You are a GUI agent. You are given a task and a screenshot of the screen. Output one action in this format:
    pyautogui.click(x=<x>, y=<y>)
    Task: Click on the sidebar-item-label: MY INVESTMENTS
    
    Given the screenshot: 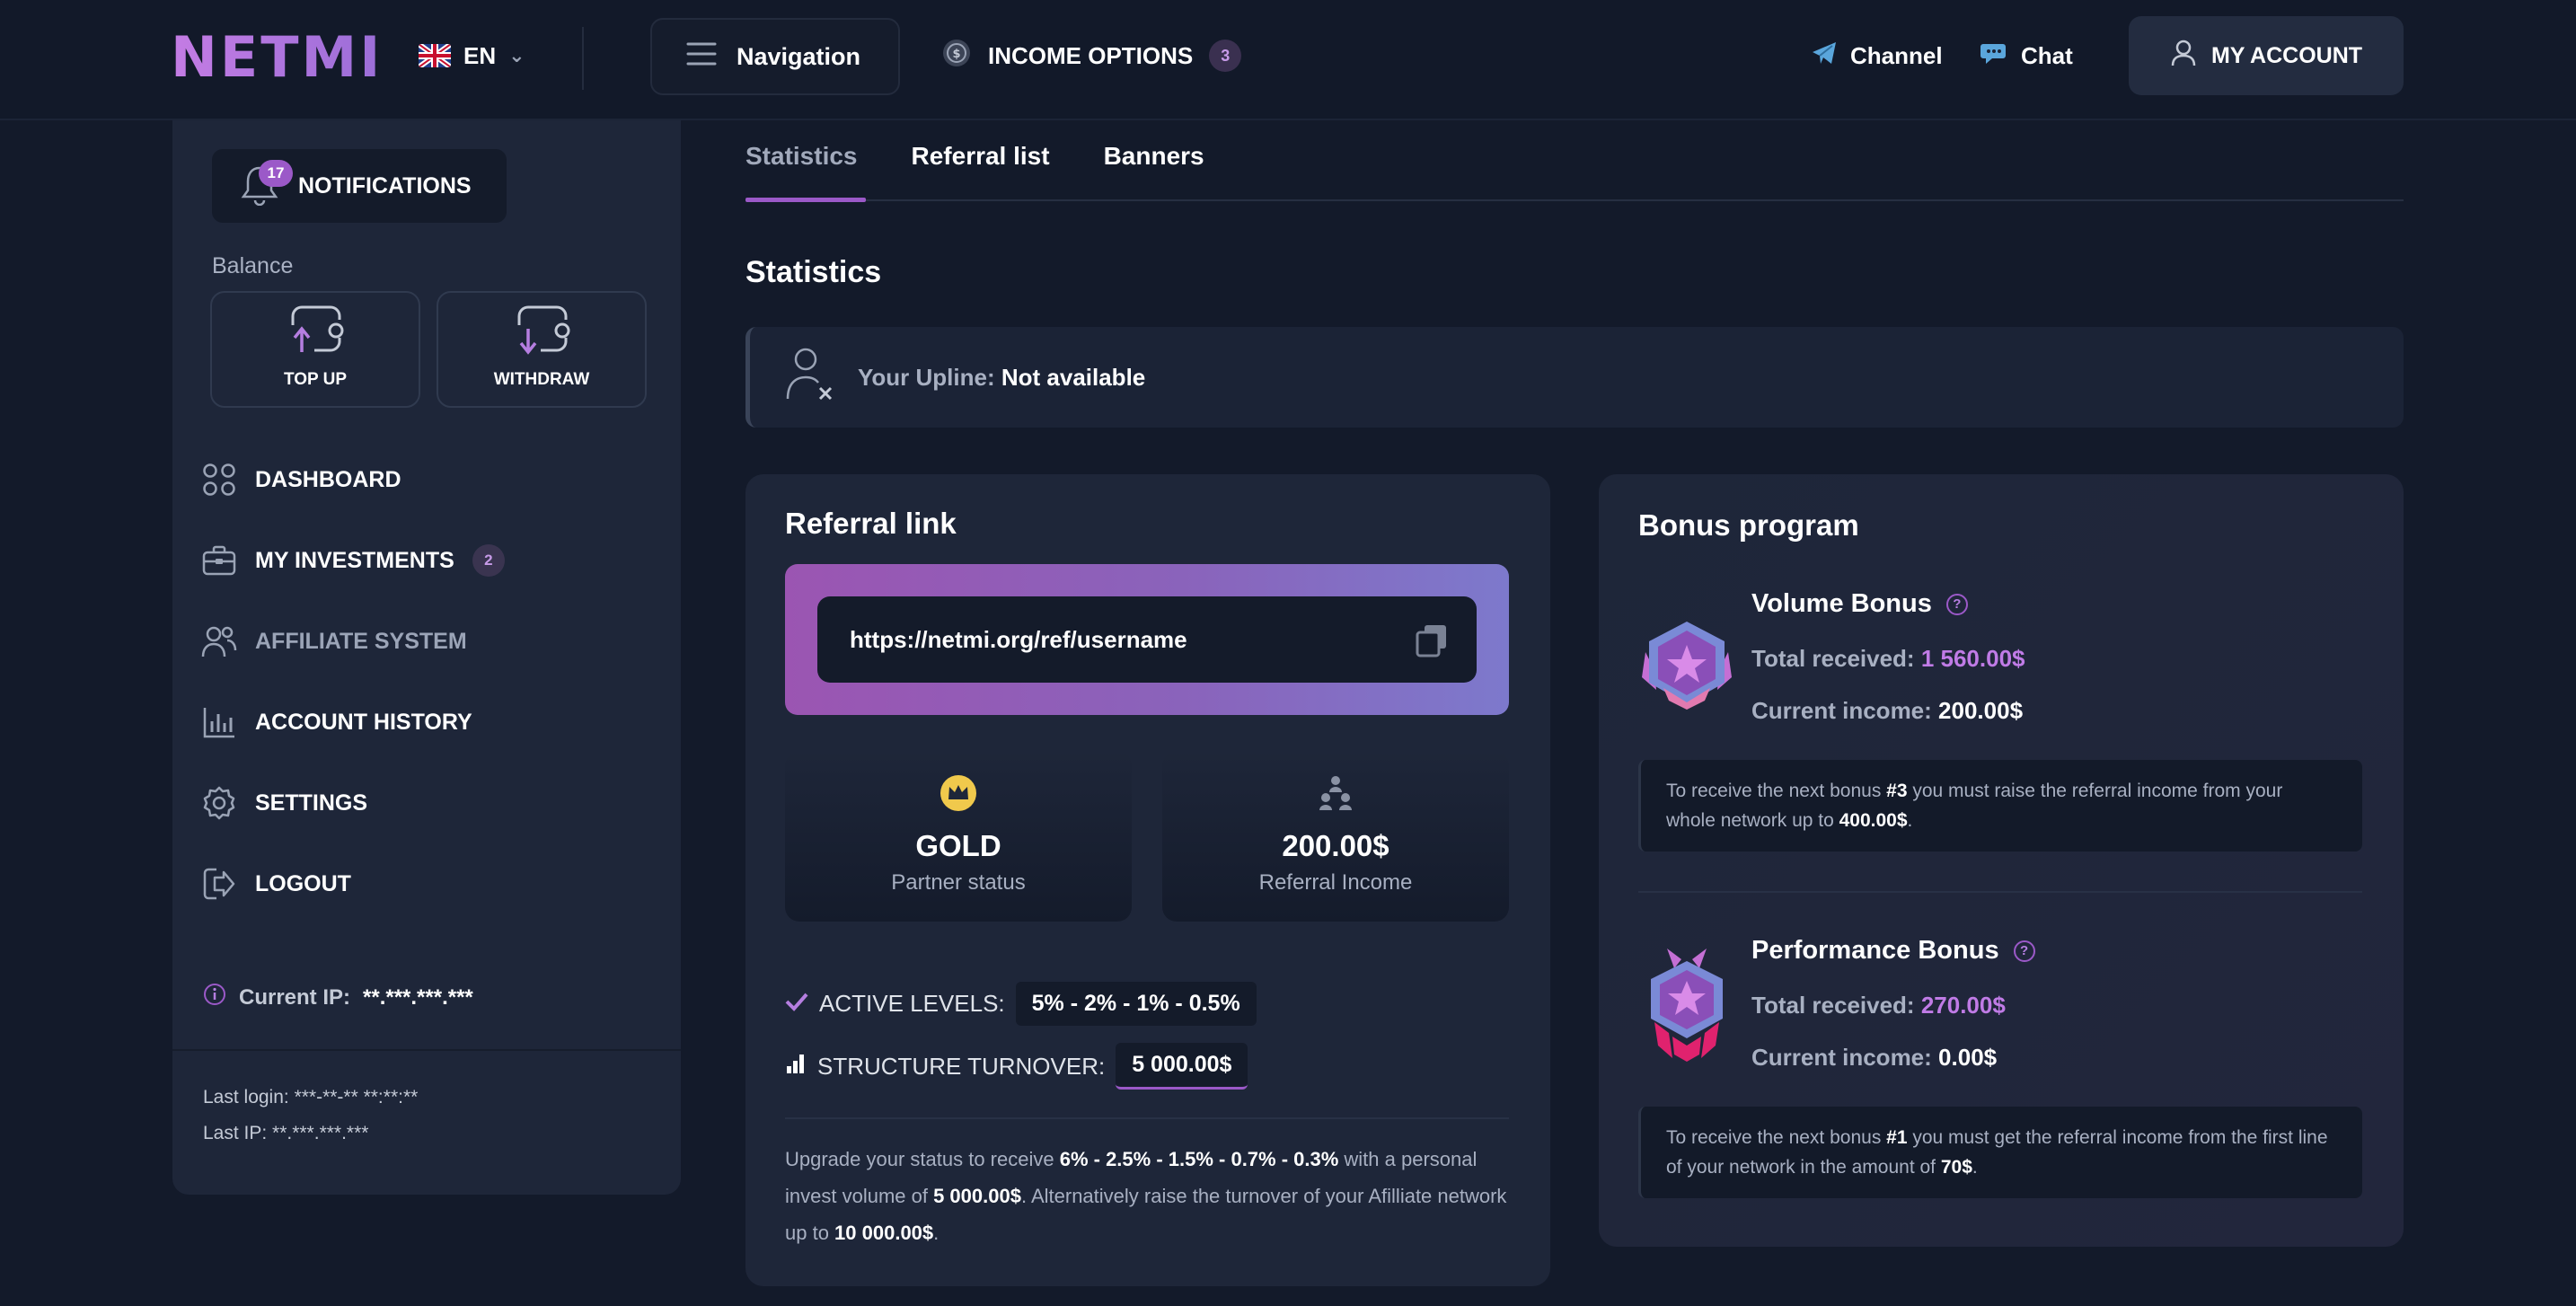 What is the action you would take?
    pyautogui.click(x=354, y=560)
    